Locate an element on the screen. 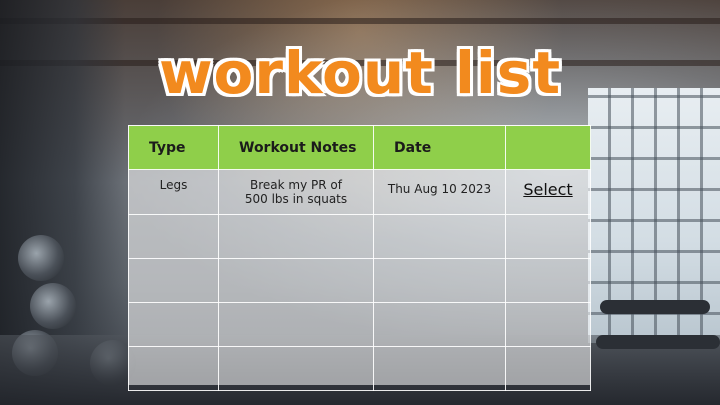  select-link: Select is located at coordinates (547, 189).